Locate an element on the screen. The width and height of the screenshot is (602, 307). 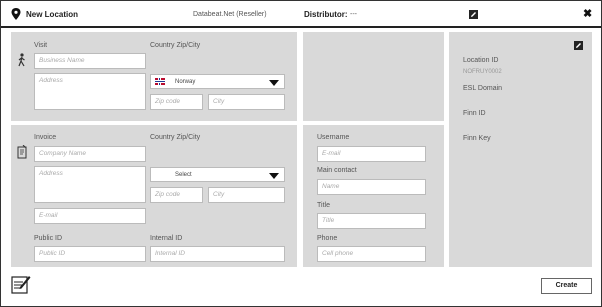
notes-edit-icon is located at coordinates (21, 284).